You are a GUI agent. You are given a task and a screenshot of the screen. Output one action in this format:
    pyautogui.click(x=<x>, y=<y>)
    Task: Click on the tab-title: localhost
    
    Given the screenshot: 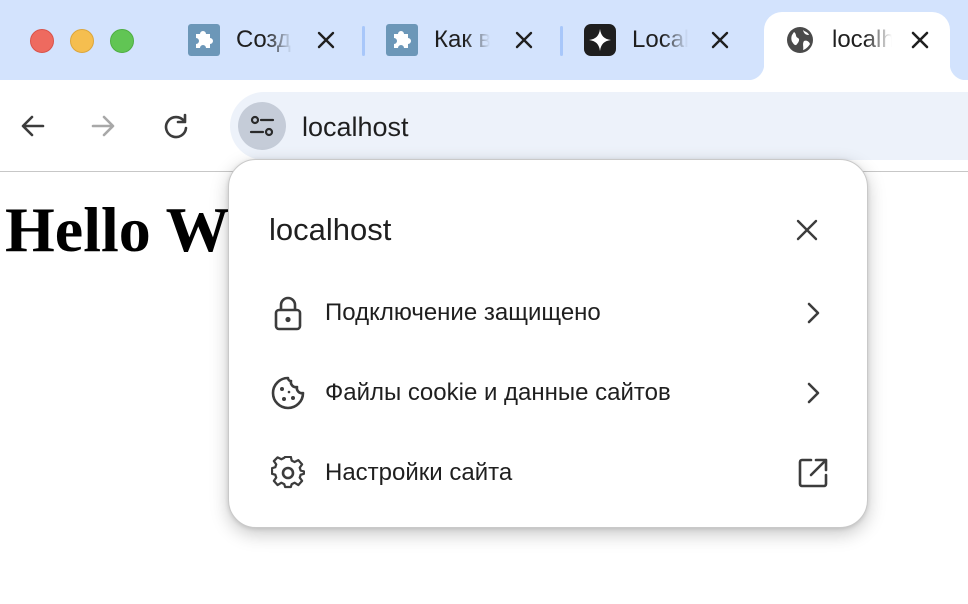 What is the action you would take?
    pyautogui.click(x=862, y=39)
    